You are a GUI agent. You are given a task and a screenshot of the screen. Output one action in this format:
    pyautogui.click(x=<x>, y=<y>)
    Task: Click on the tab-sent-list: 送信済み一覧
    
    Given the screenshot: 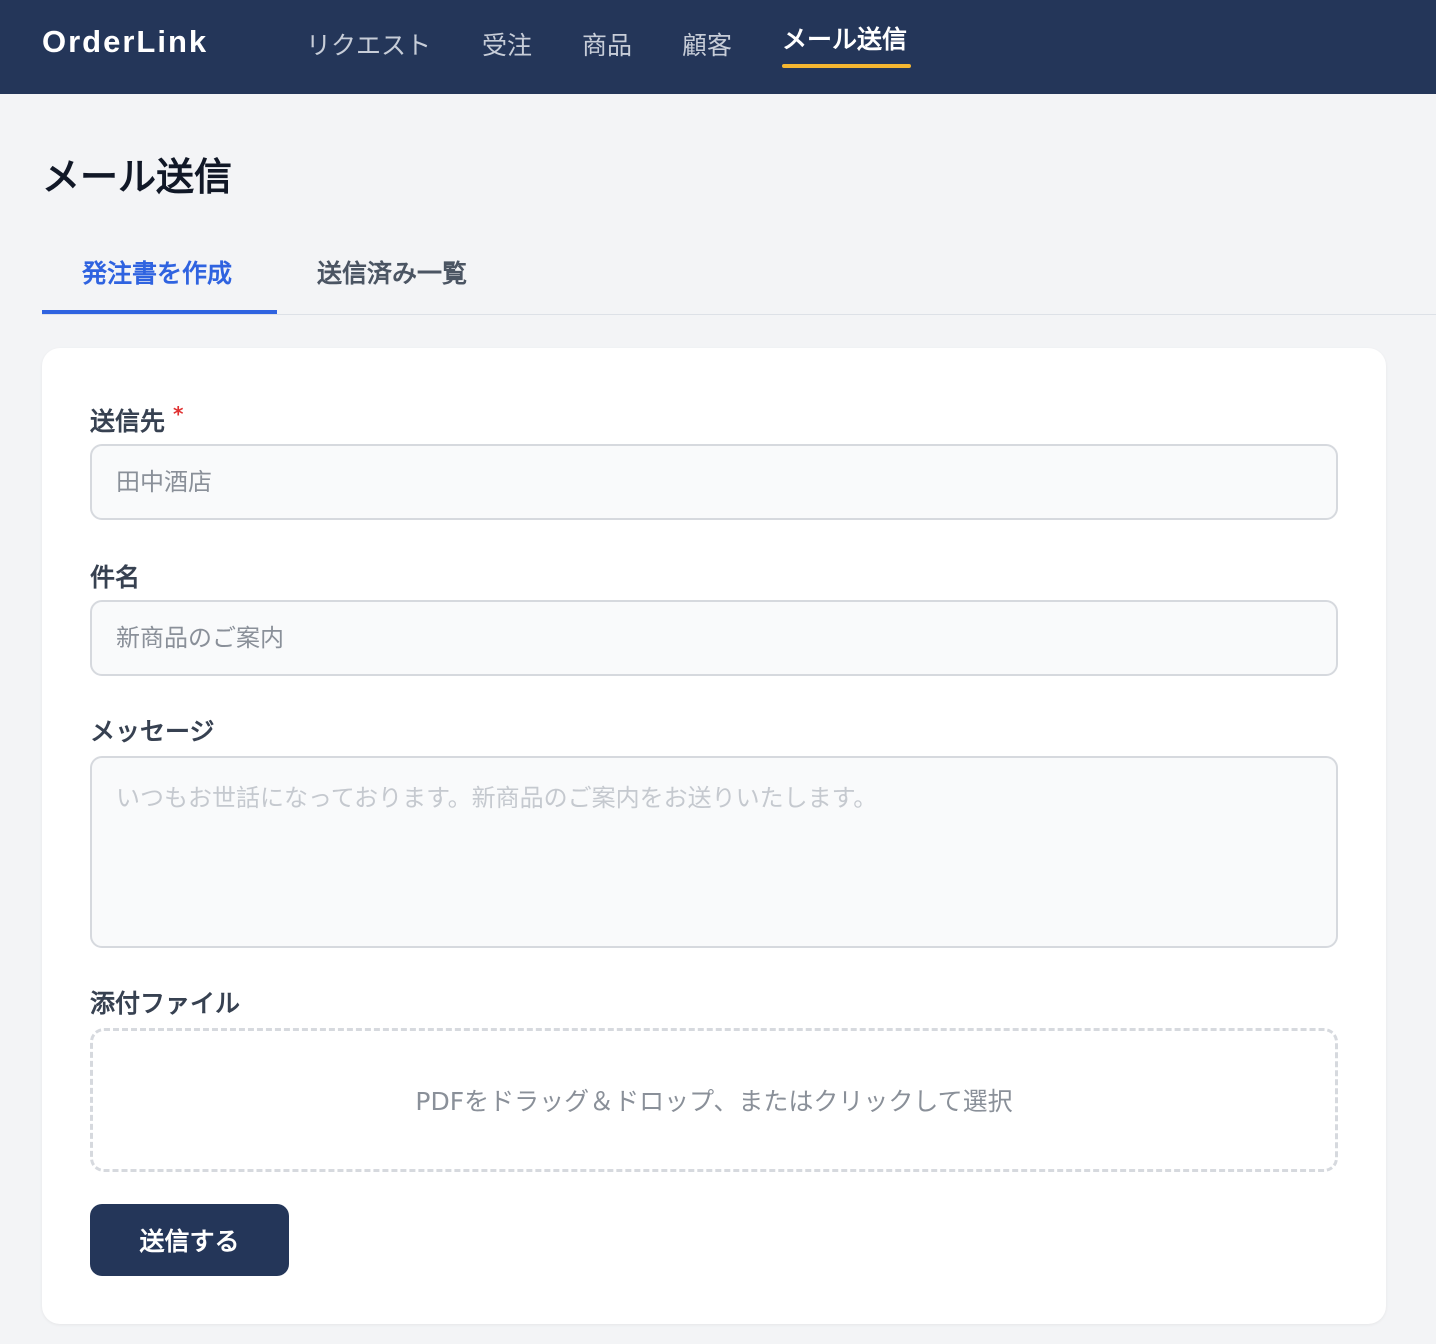 What is the action you would take?
    pyautogui.click(x=392, y=272)
    